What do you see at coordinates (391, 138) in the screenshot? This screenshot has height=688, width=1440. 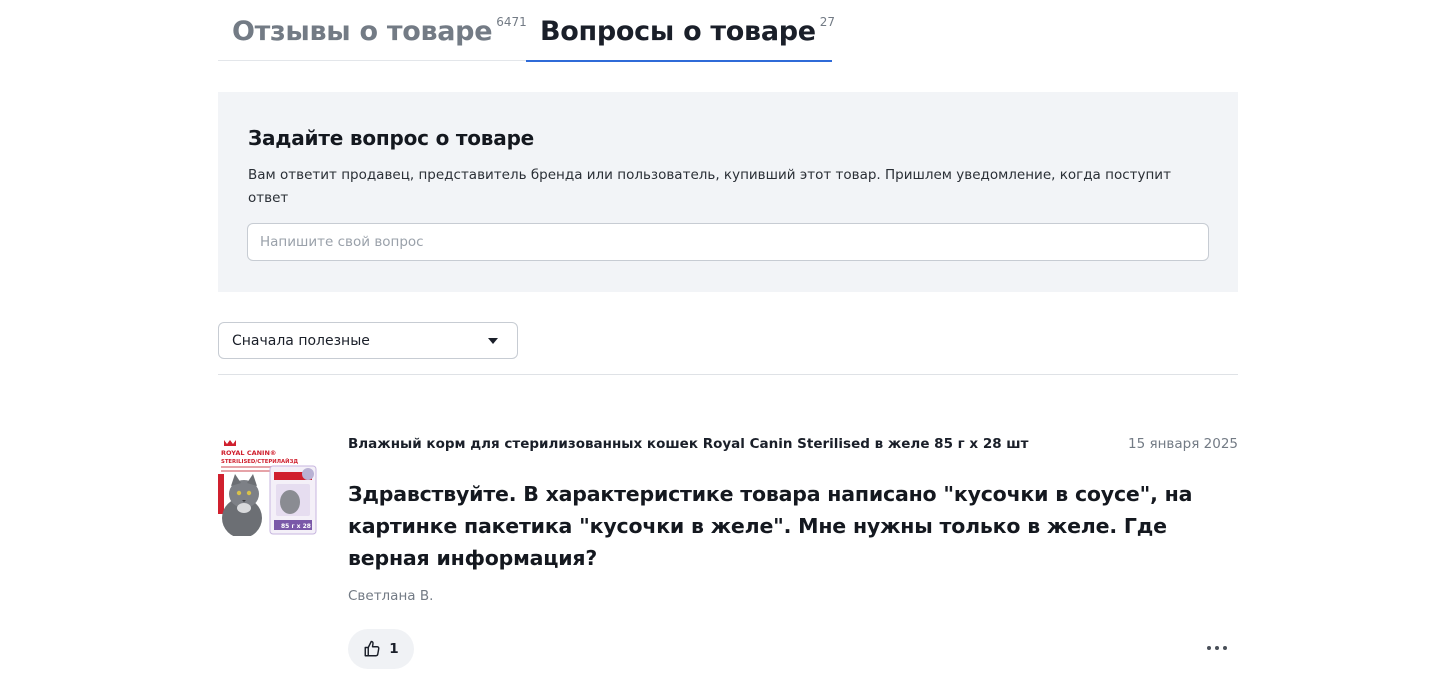 I see `ask-question-title: Задайте вопрос о товаре` at bounding box center [391, 138].